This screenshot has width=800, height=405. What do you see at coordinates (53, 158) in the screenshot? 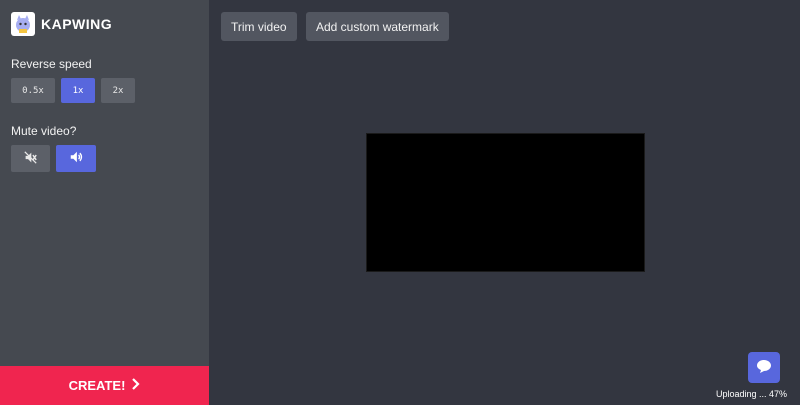
I see `mute-options` at bounding box center [53, 158].